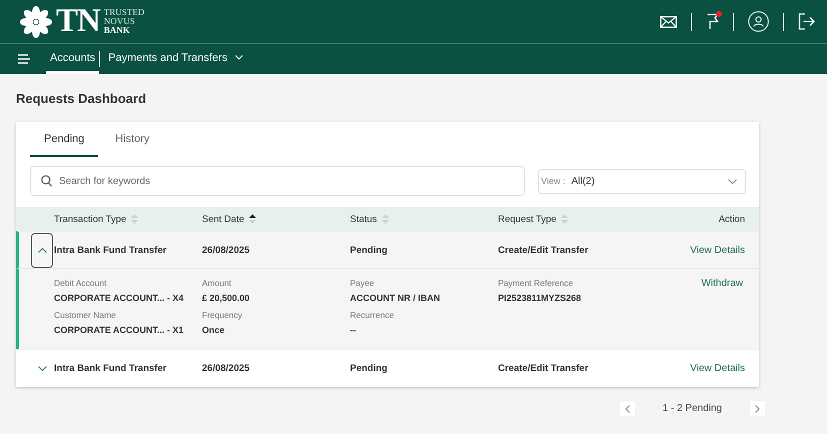  I want to click on previous-page-button, so click(627, 408).